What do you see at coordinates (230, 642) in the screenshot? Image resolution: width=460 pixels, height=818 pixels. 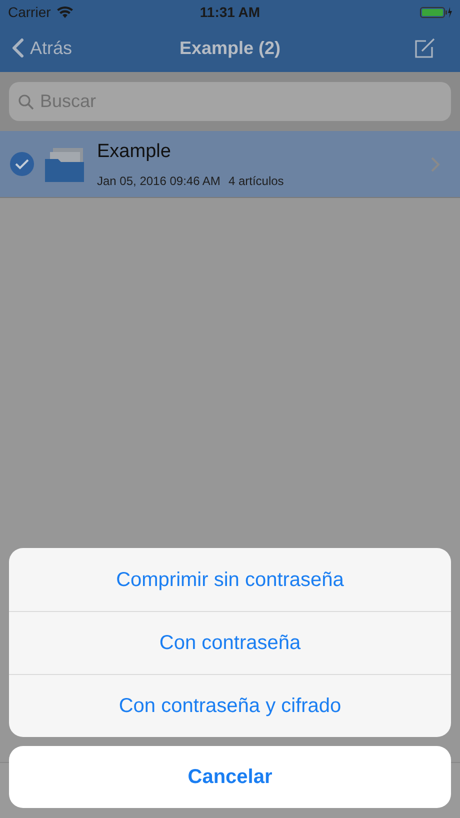 I see `action-option: Con contraseña` at bounding box center [230, 642].